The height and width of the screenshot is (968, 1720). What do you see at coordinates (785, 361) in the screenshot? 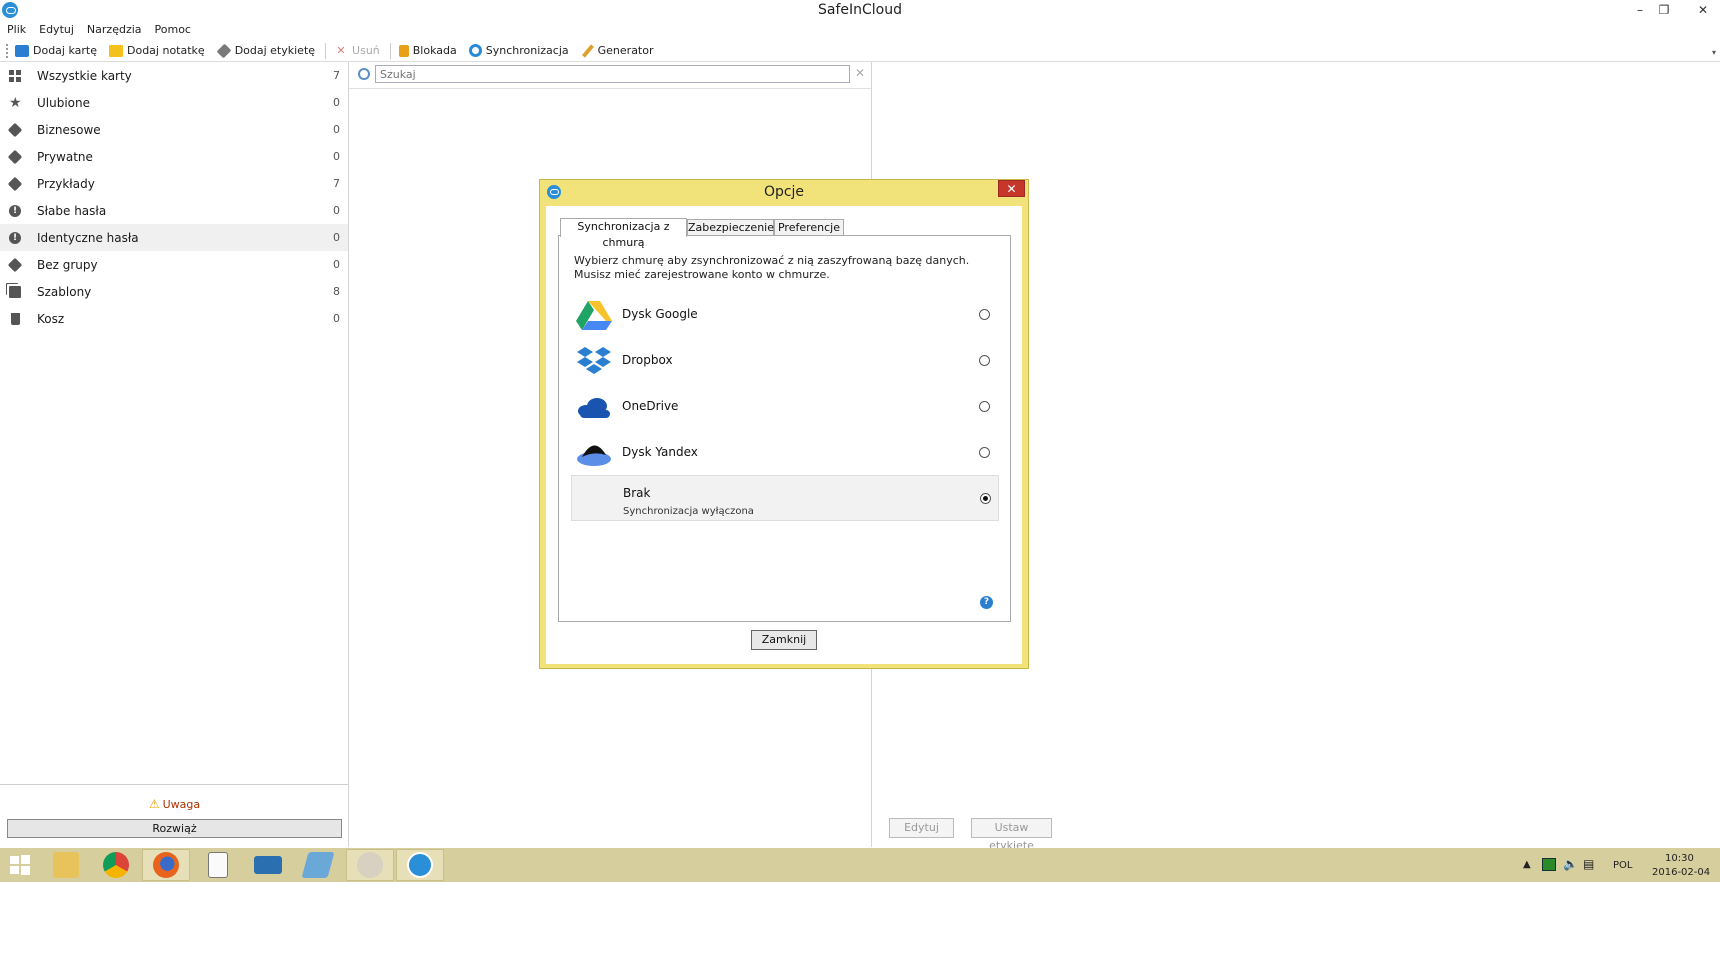
I see `cloud-option-dropbox: Dropbox` at bounding box center [785, 361].